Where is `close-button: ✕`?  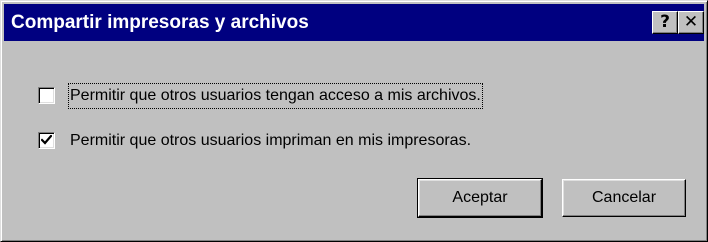
close-button: ✕ is located at coordinates (691, 22).